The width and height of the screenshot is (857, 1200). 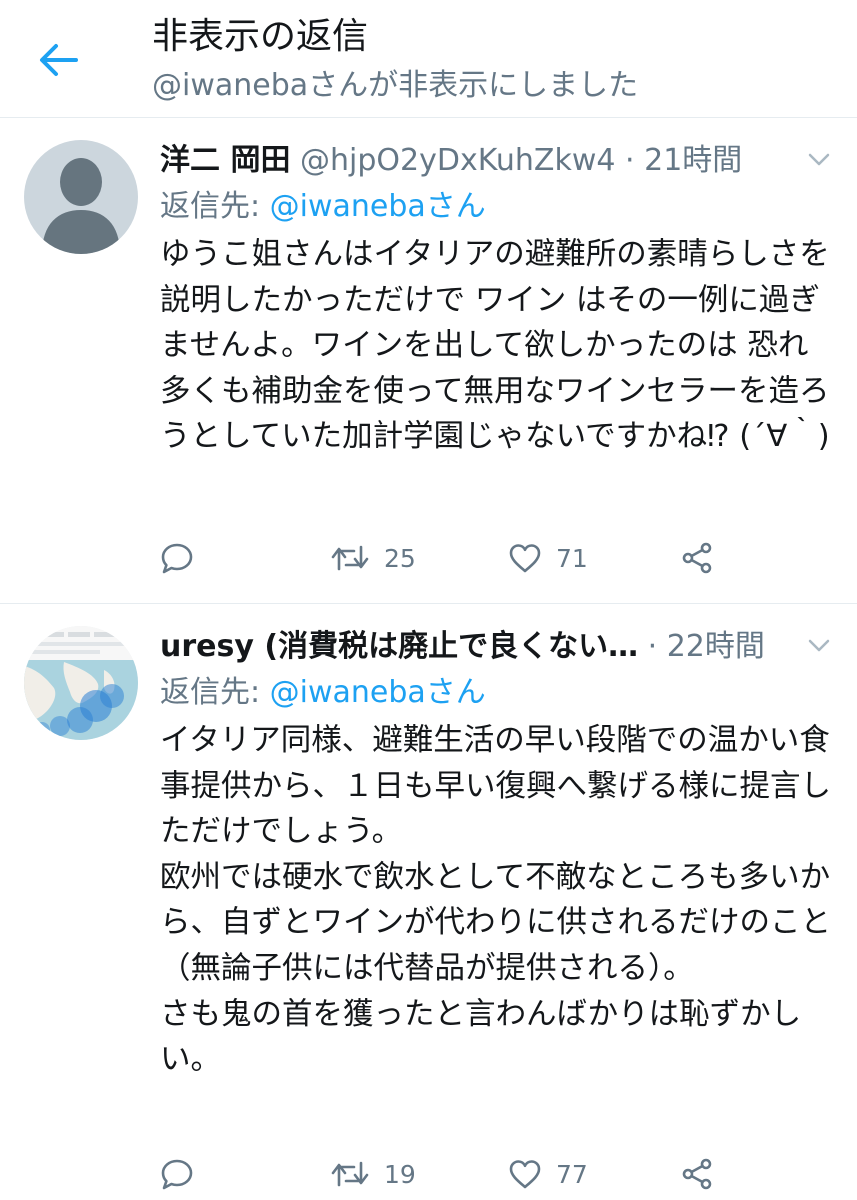 I want to click on retweet-count: 25, so click(x=400, y=558).